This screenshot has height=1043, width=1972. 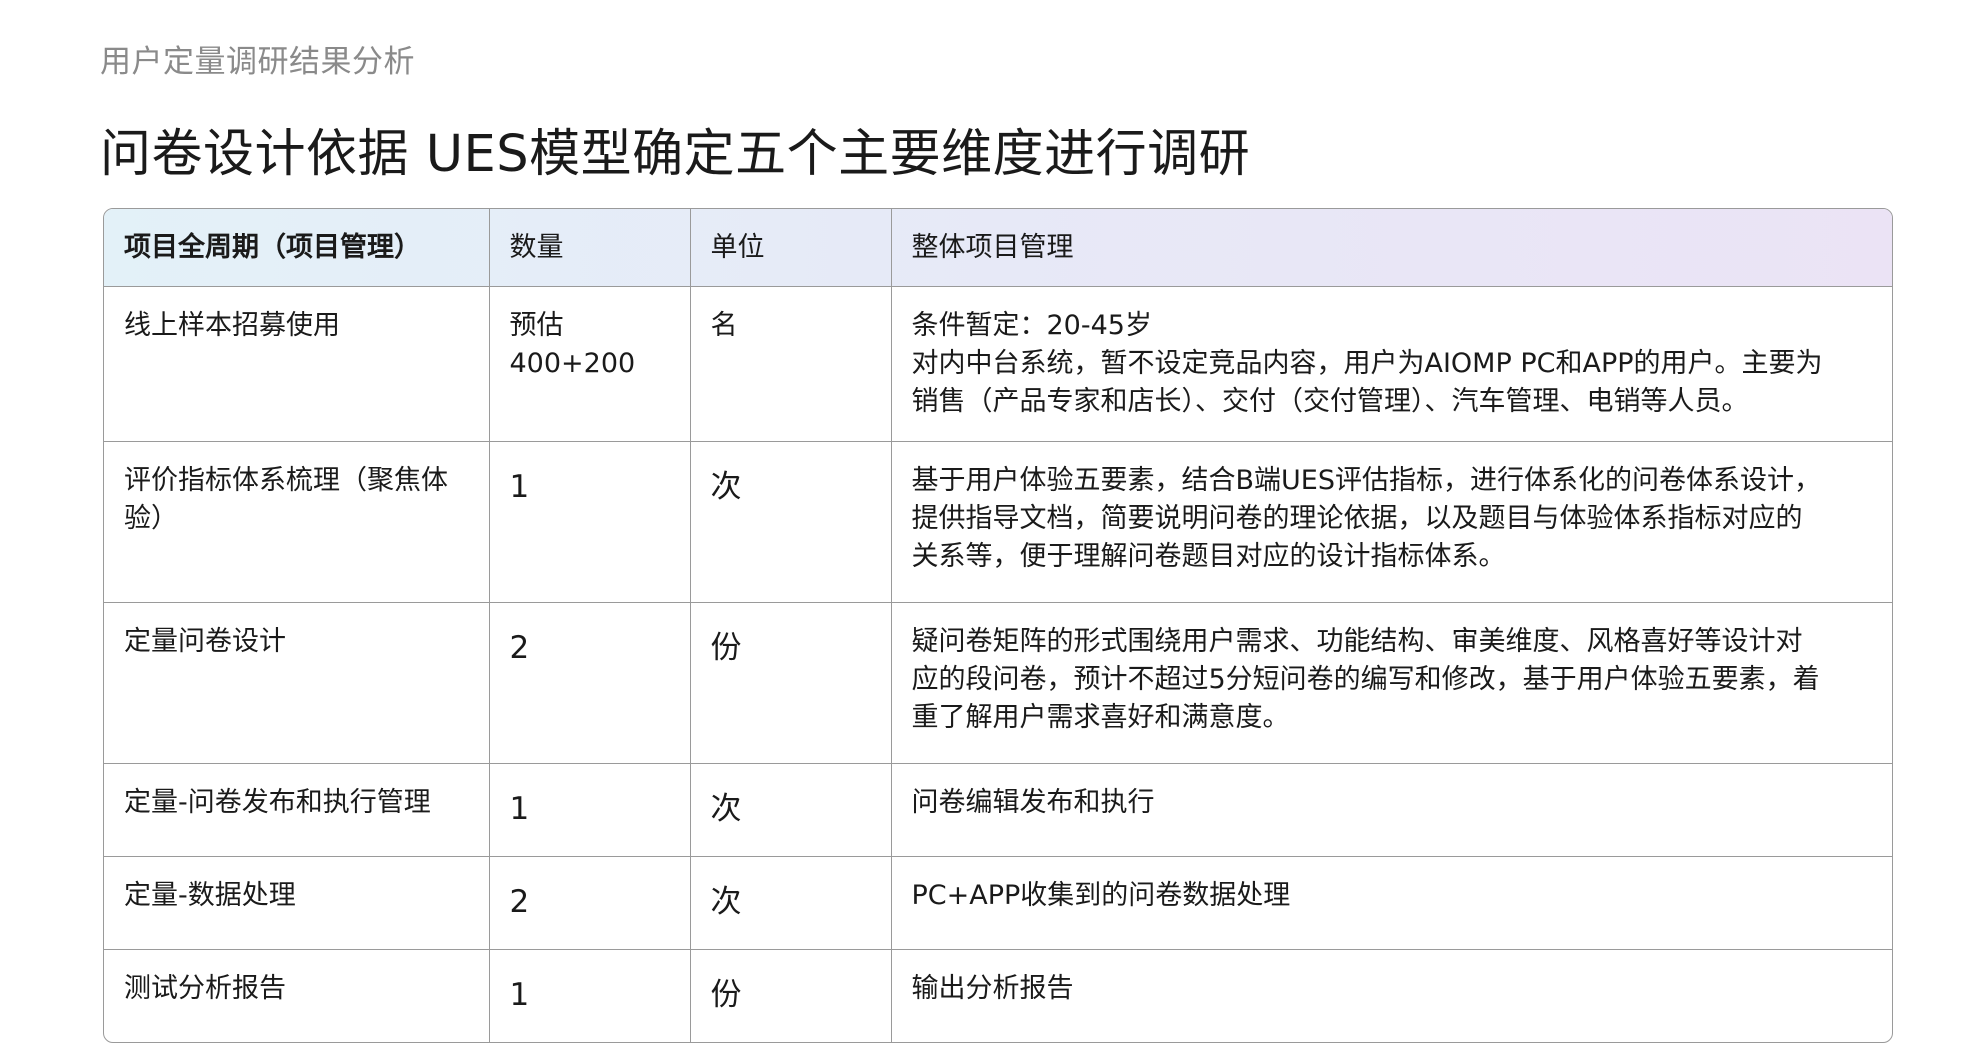 What do you see at coordinates (1391, 248) in the screenshot?
I see `header-overall-management: 整体项目管理` at bounding box center [1391, 248].